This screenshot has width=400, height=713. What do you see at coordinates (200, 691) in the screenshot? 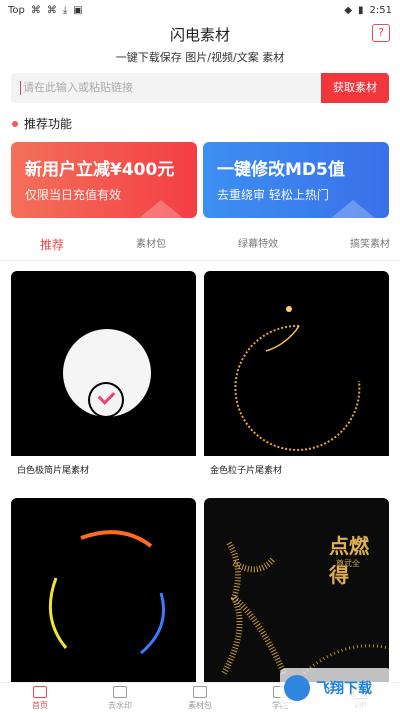
I see `folder-icon` at bounding box center [200, 691].